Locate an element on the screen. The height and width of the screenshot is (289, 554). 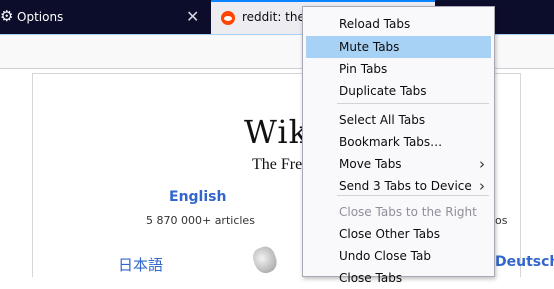
menu-item-move-tabs: Move Tabs › is located at coordinates (398, 164).